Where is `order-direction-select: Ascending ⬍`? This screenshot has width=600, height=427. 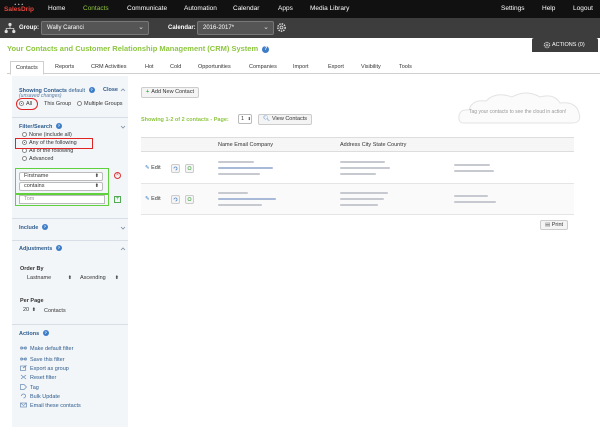
order-direction-select: Ascending ⬍ is located at coordinates (99, 279).